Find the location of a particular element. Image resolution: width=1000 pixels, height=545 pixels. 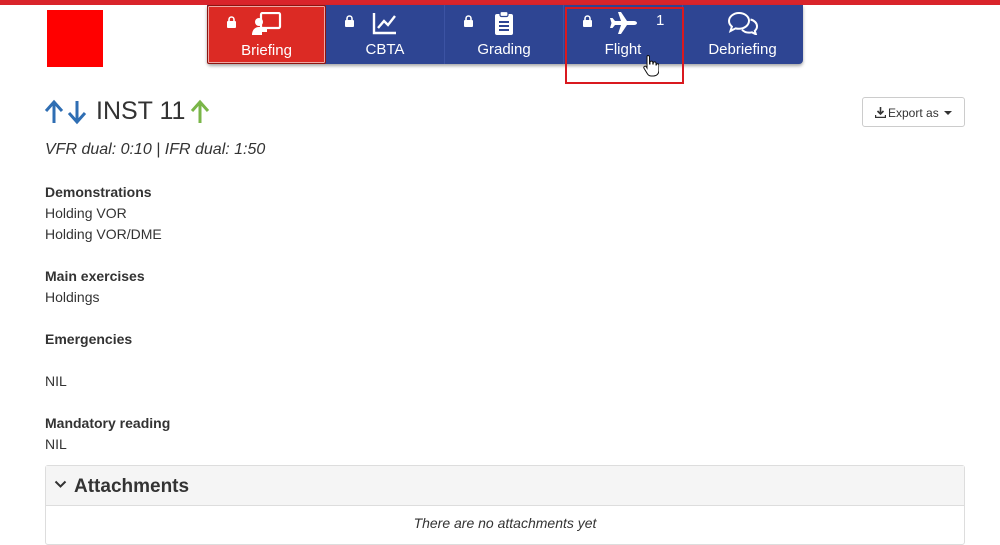

tab-grading: Grading is located at coordinates (504, 34).